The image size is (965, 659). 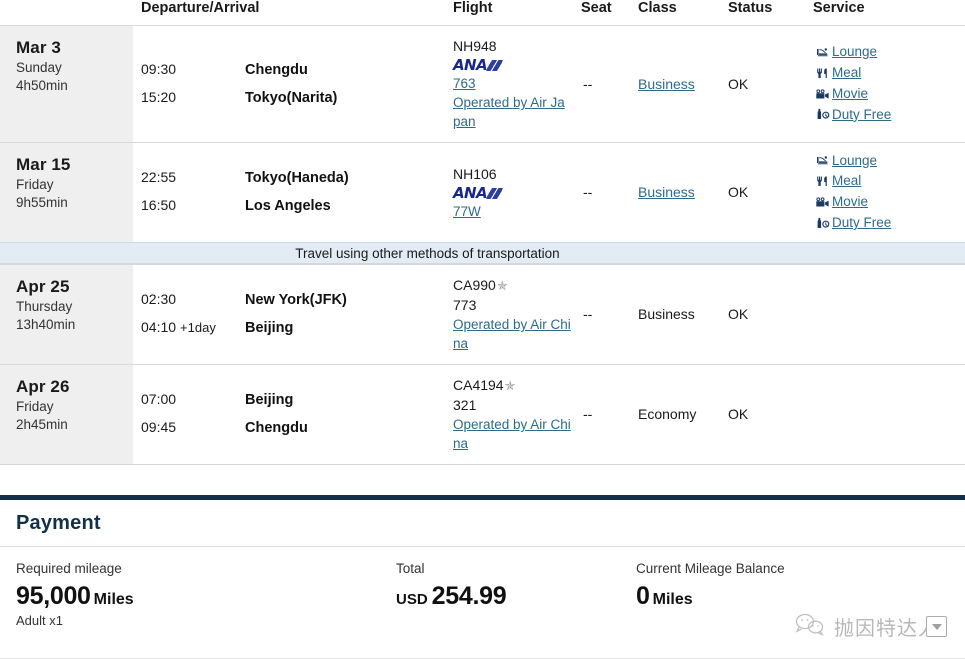 What do you see at coordinates (39, 620) in the screenshot?
I see `passenger-note: Adult x1` at bounding box center [39, 620].